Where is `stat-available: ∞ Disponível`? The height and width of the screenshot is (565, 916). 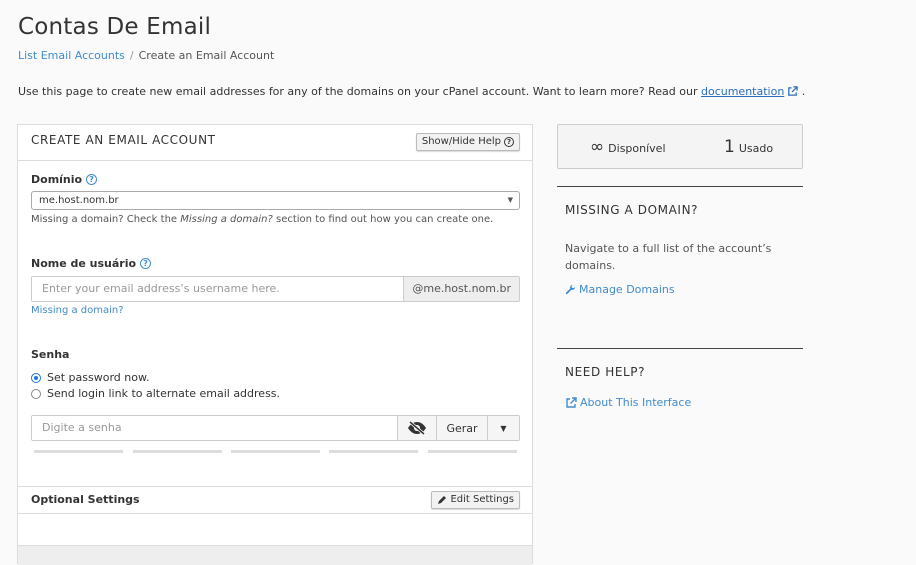
stat-available: ∞ Disponível is located at coordinates (628, 147).